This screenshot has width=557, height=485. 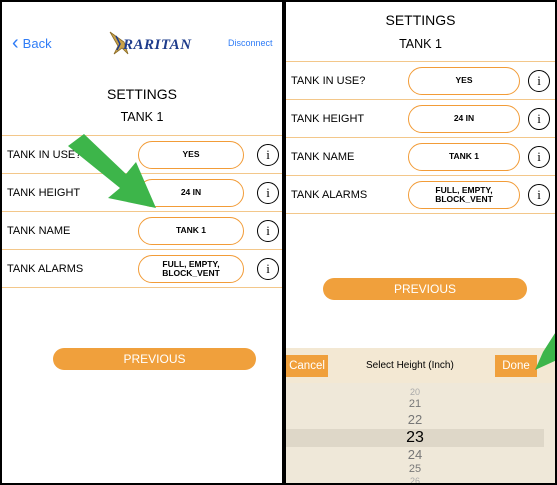 I want to click on logo-text: RARITAN, so click(x=157, y=45).